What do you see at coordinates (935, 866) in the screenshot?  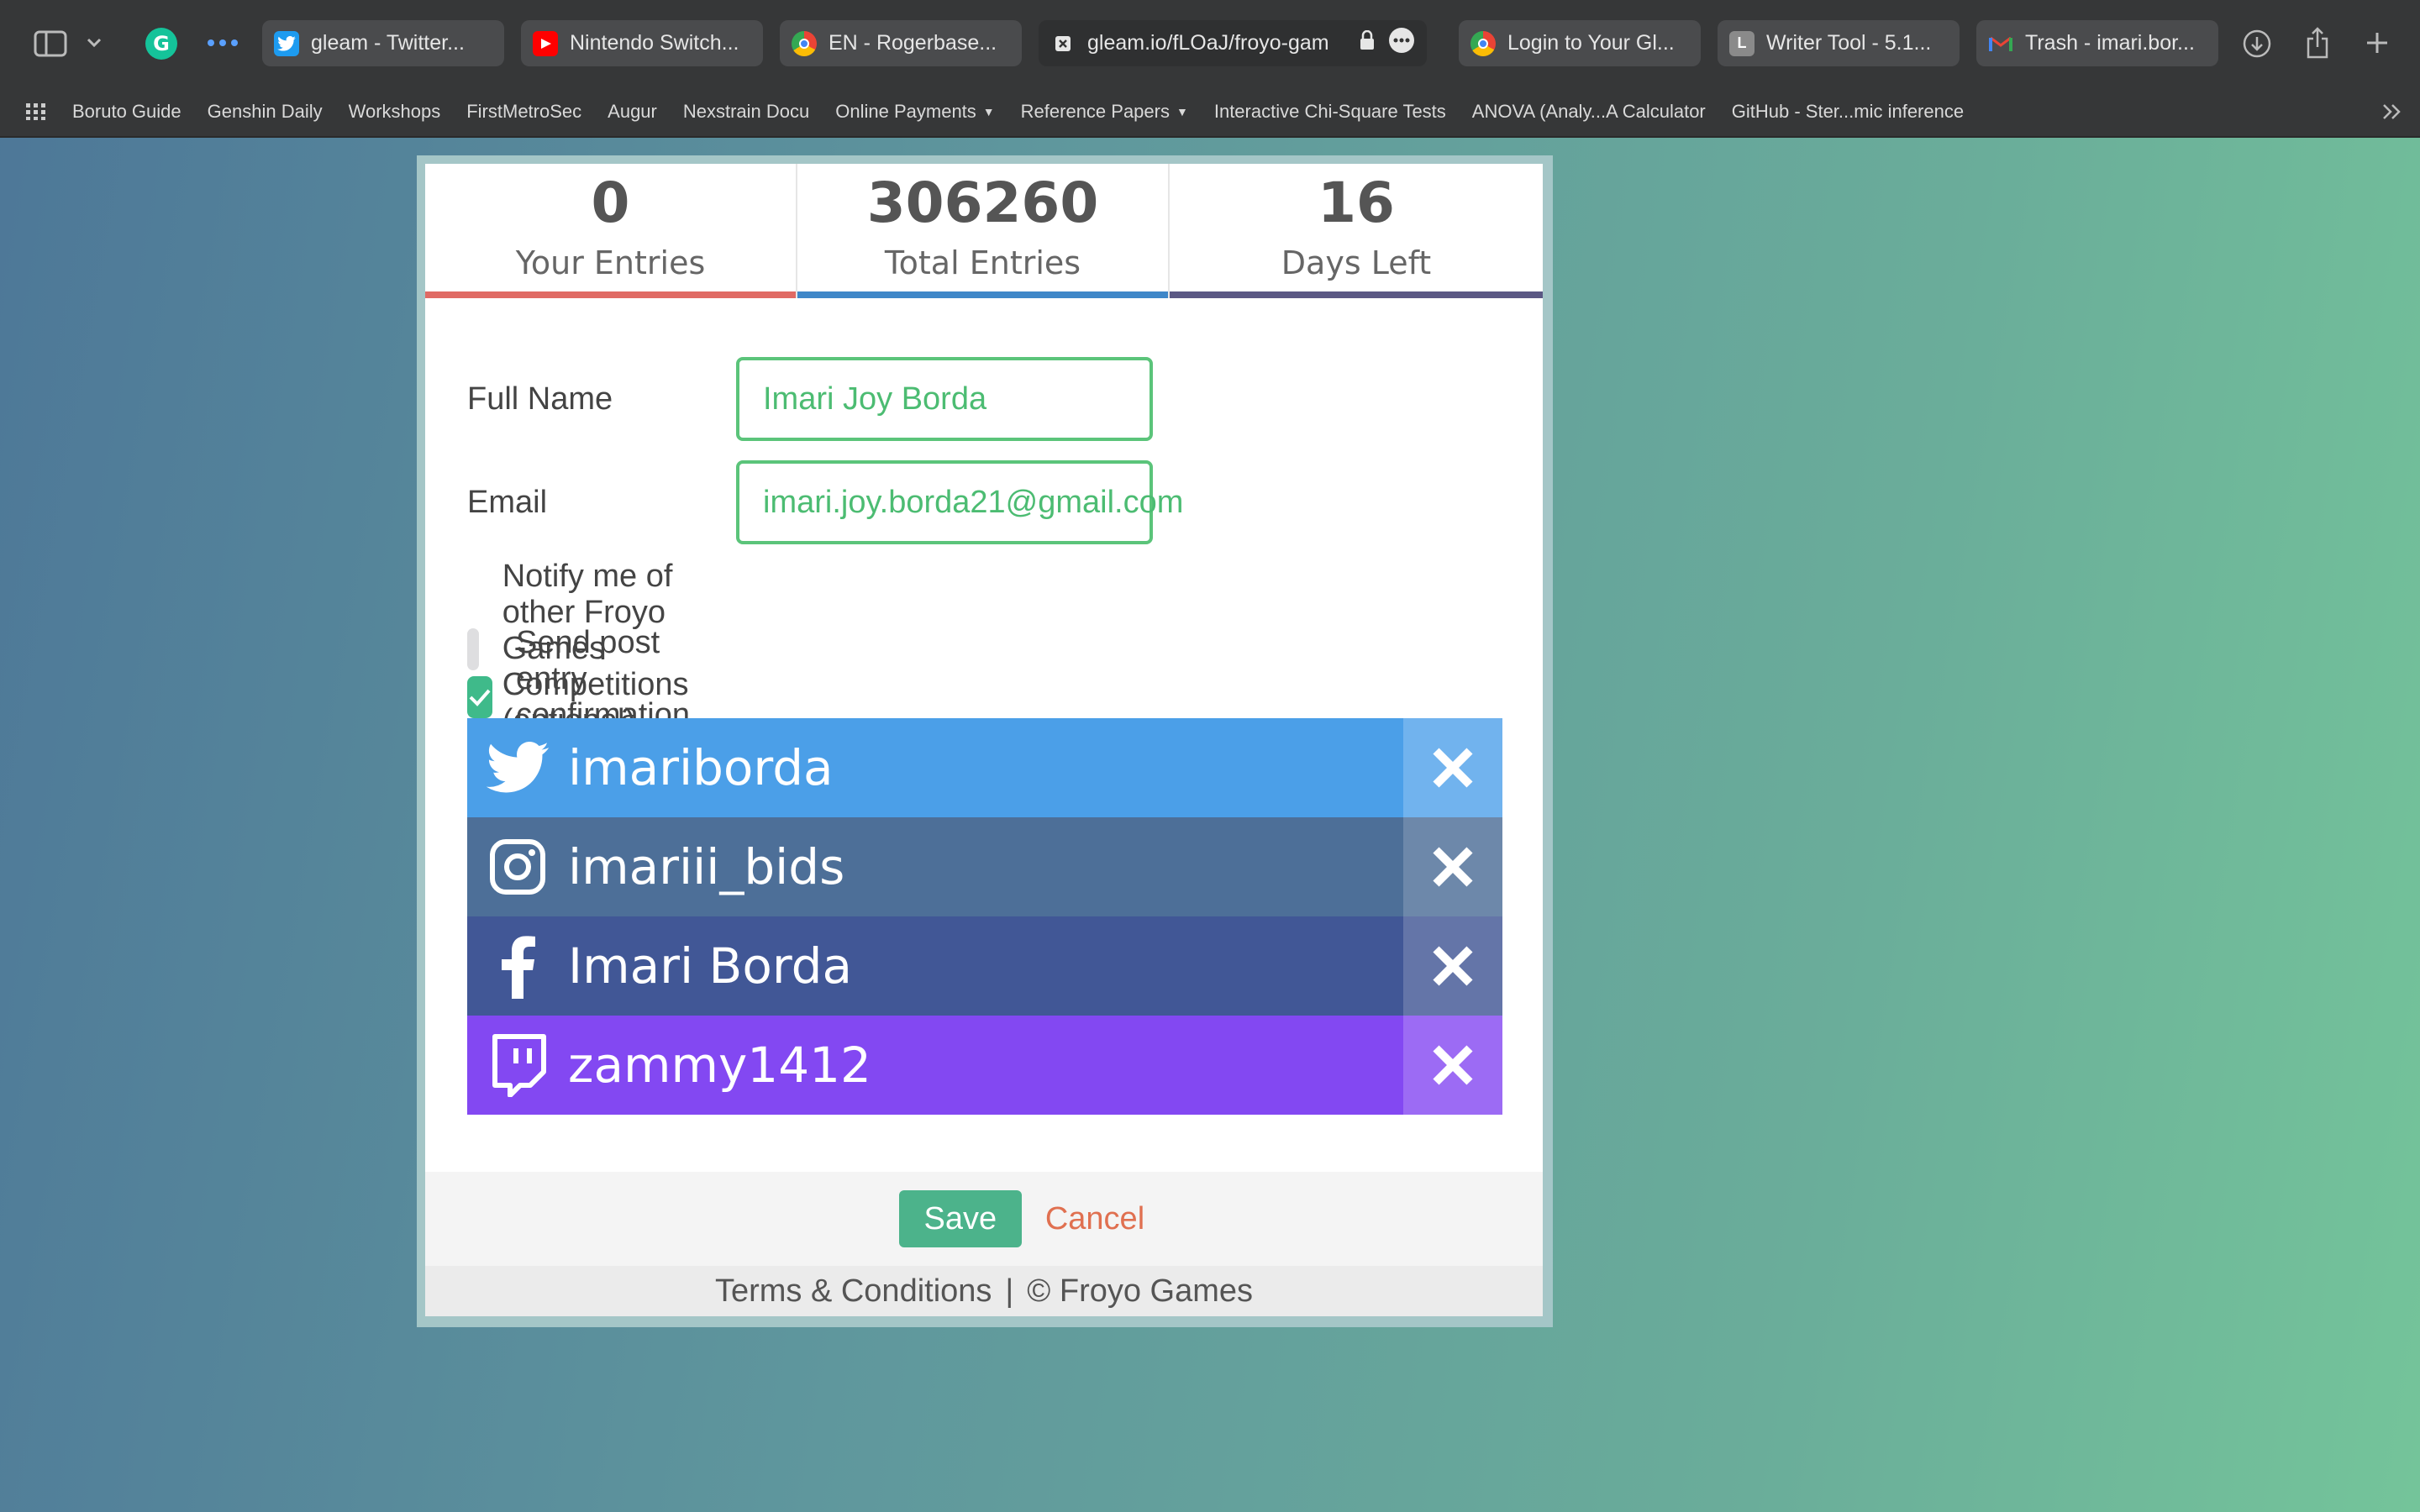 I see `account-info: imariii_bids` at bounding box center [935, 866].